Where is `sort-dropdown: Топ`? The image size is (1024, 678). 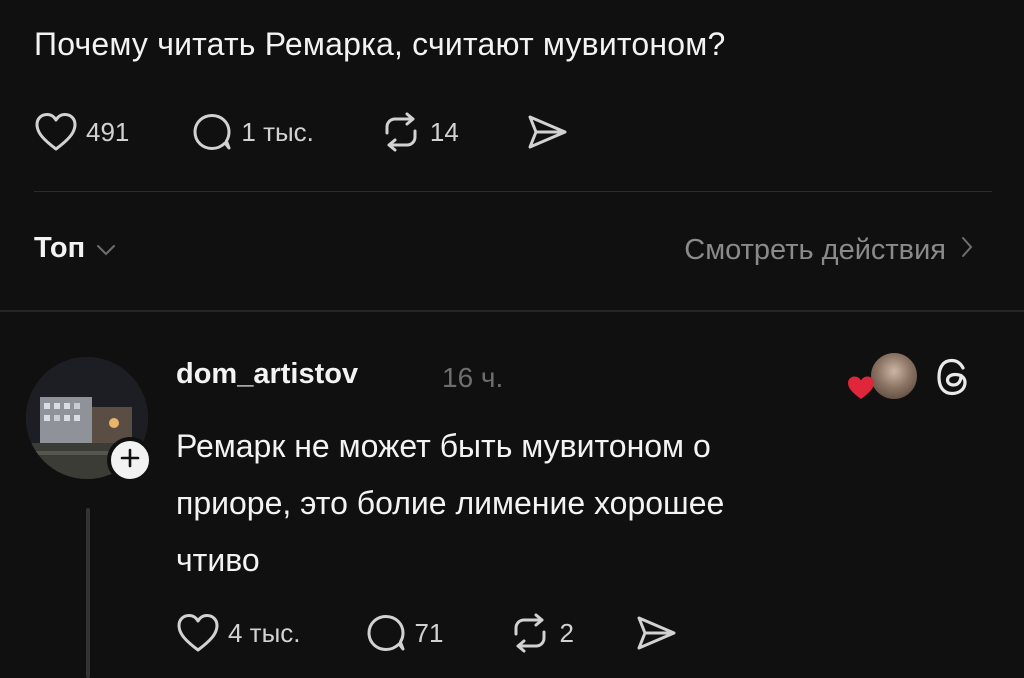 sort-dropdown: Топ is located at coordinates (75, 248).